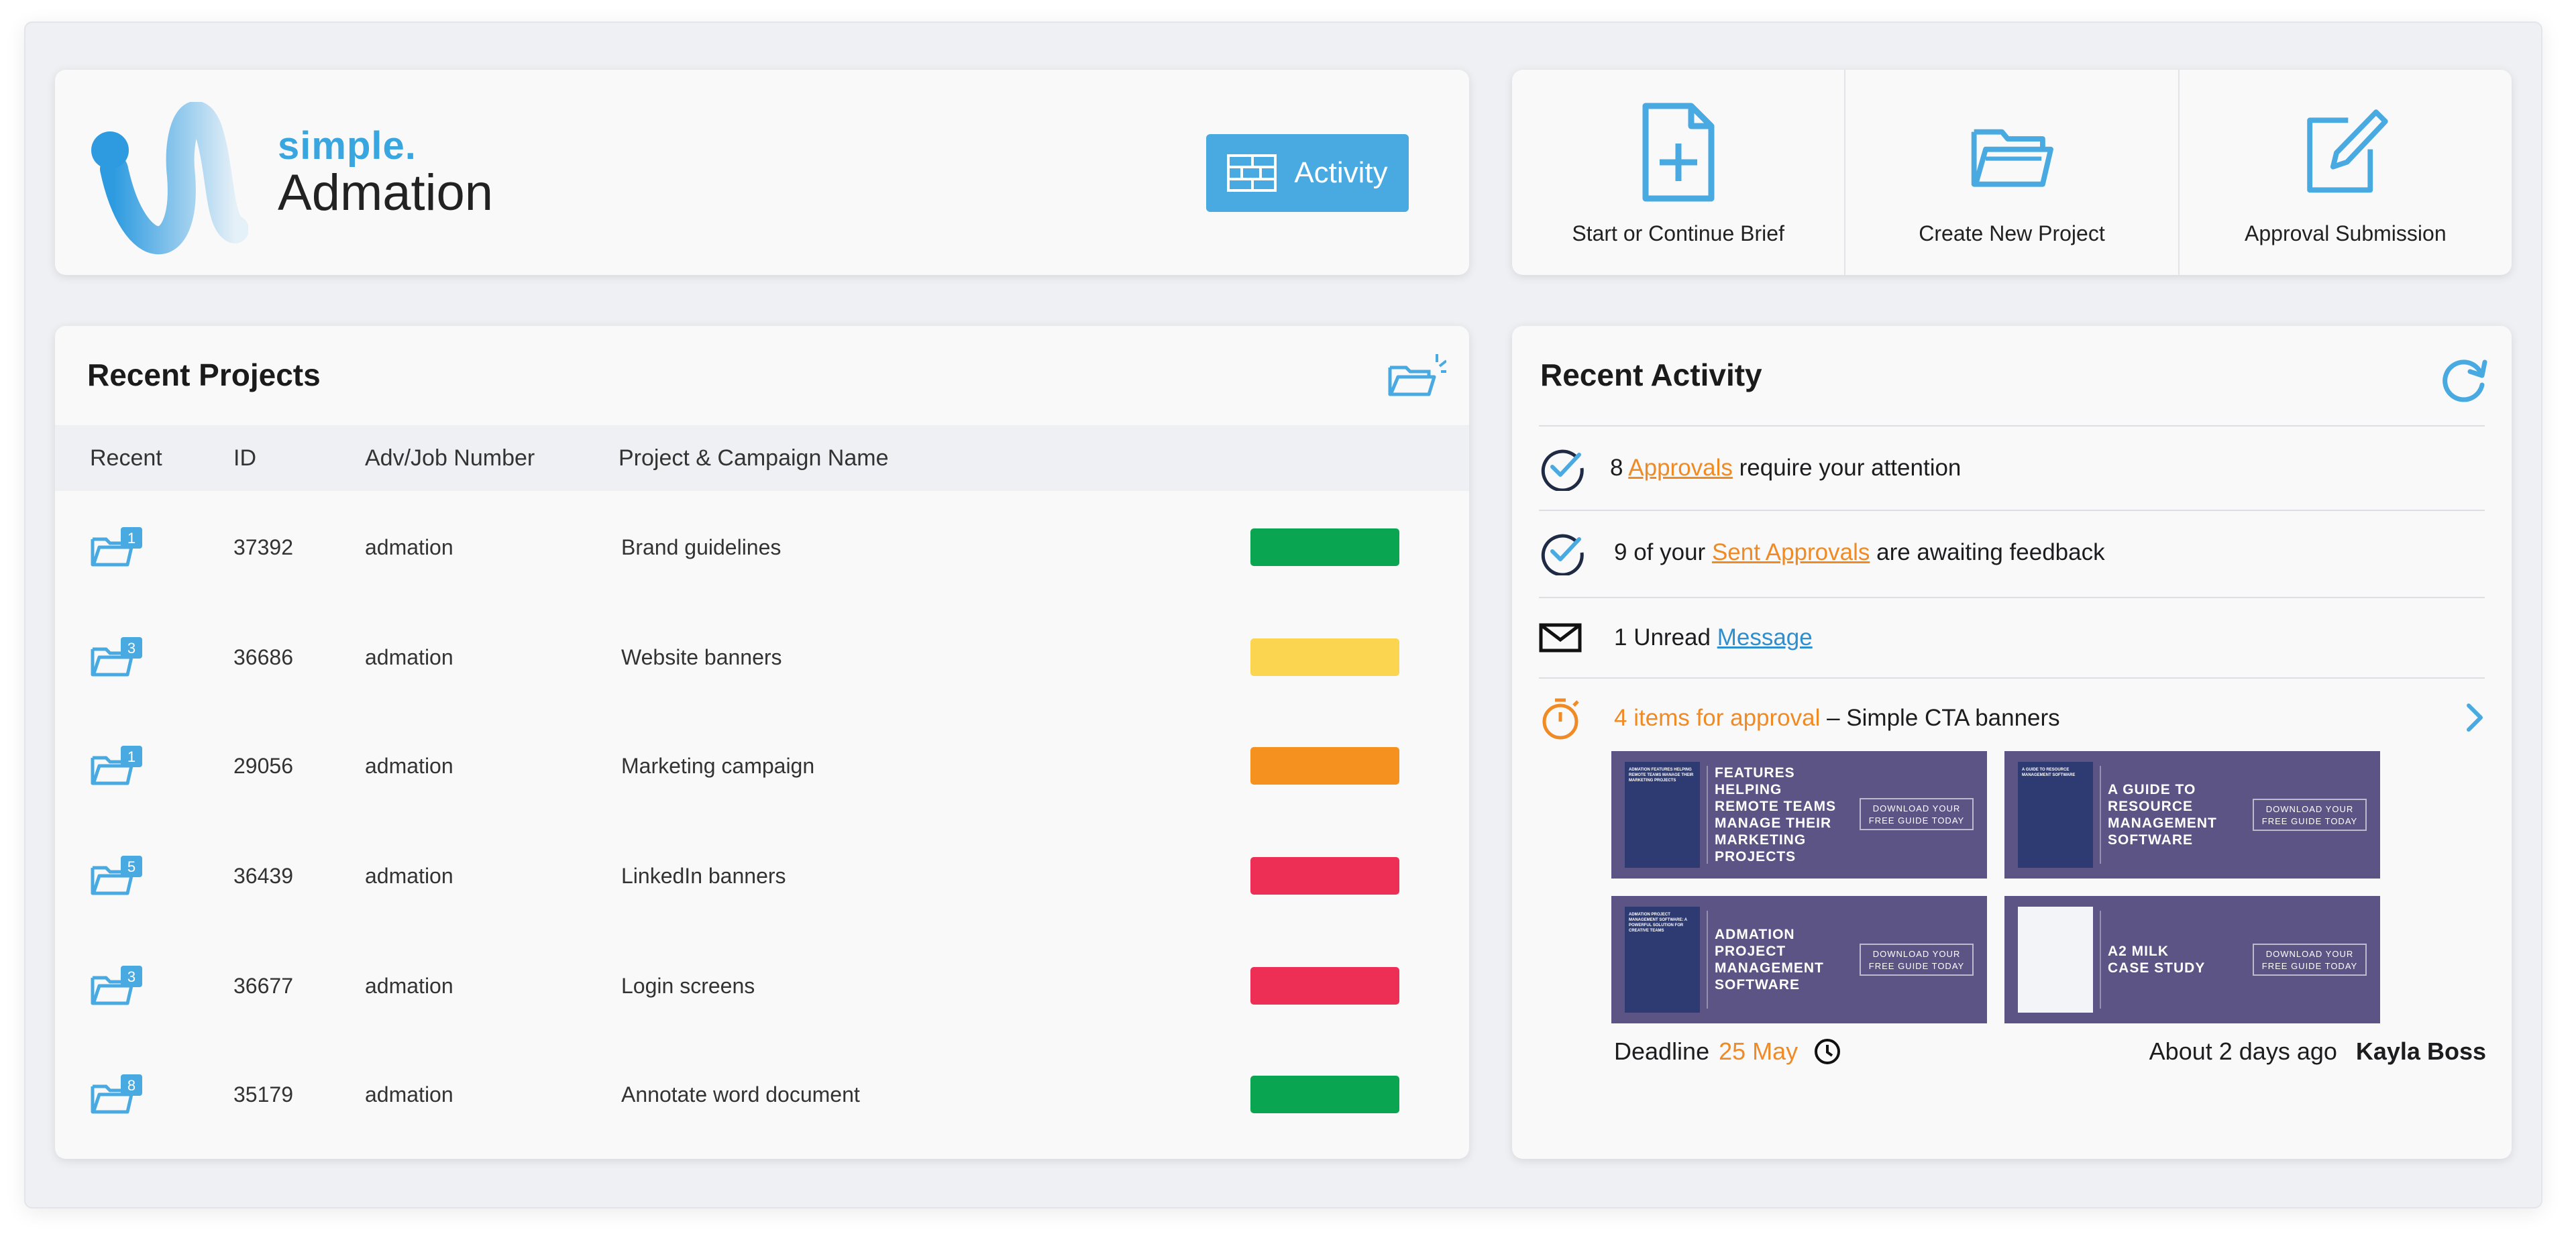 The height and width of the screenshot is (1242, 2576). I want to click on project-id: 37392, so click(263, 546).